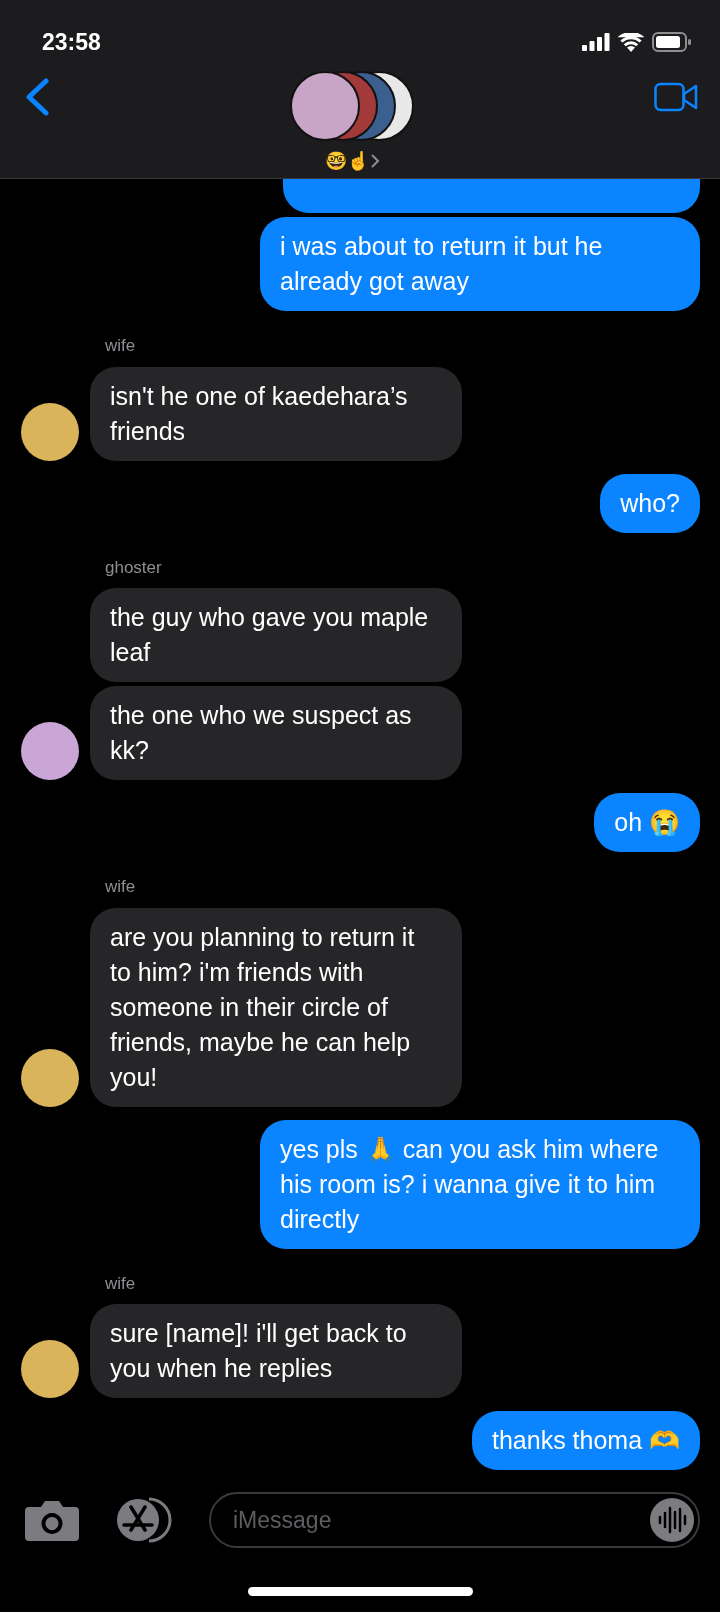  I want to click on message-bubble: the one who we suspect as kk?, so click(276, 733).